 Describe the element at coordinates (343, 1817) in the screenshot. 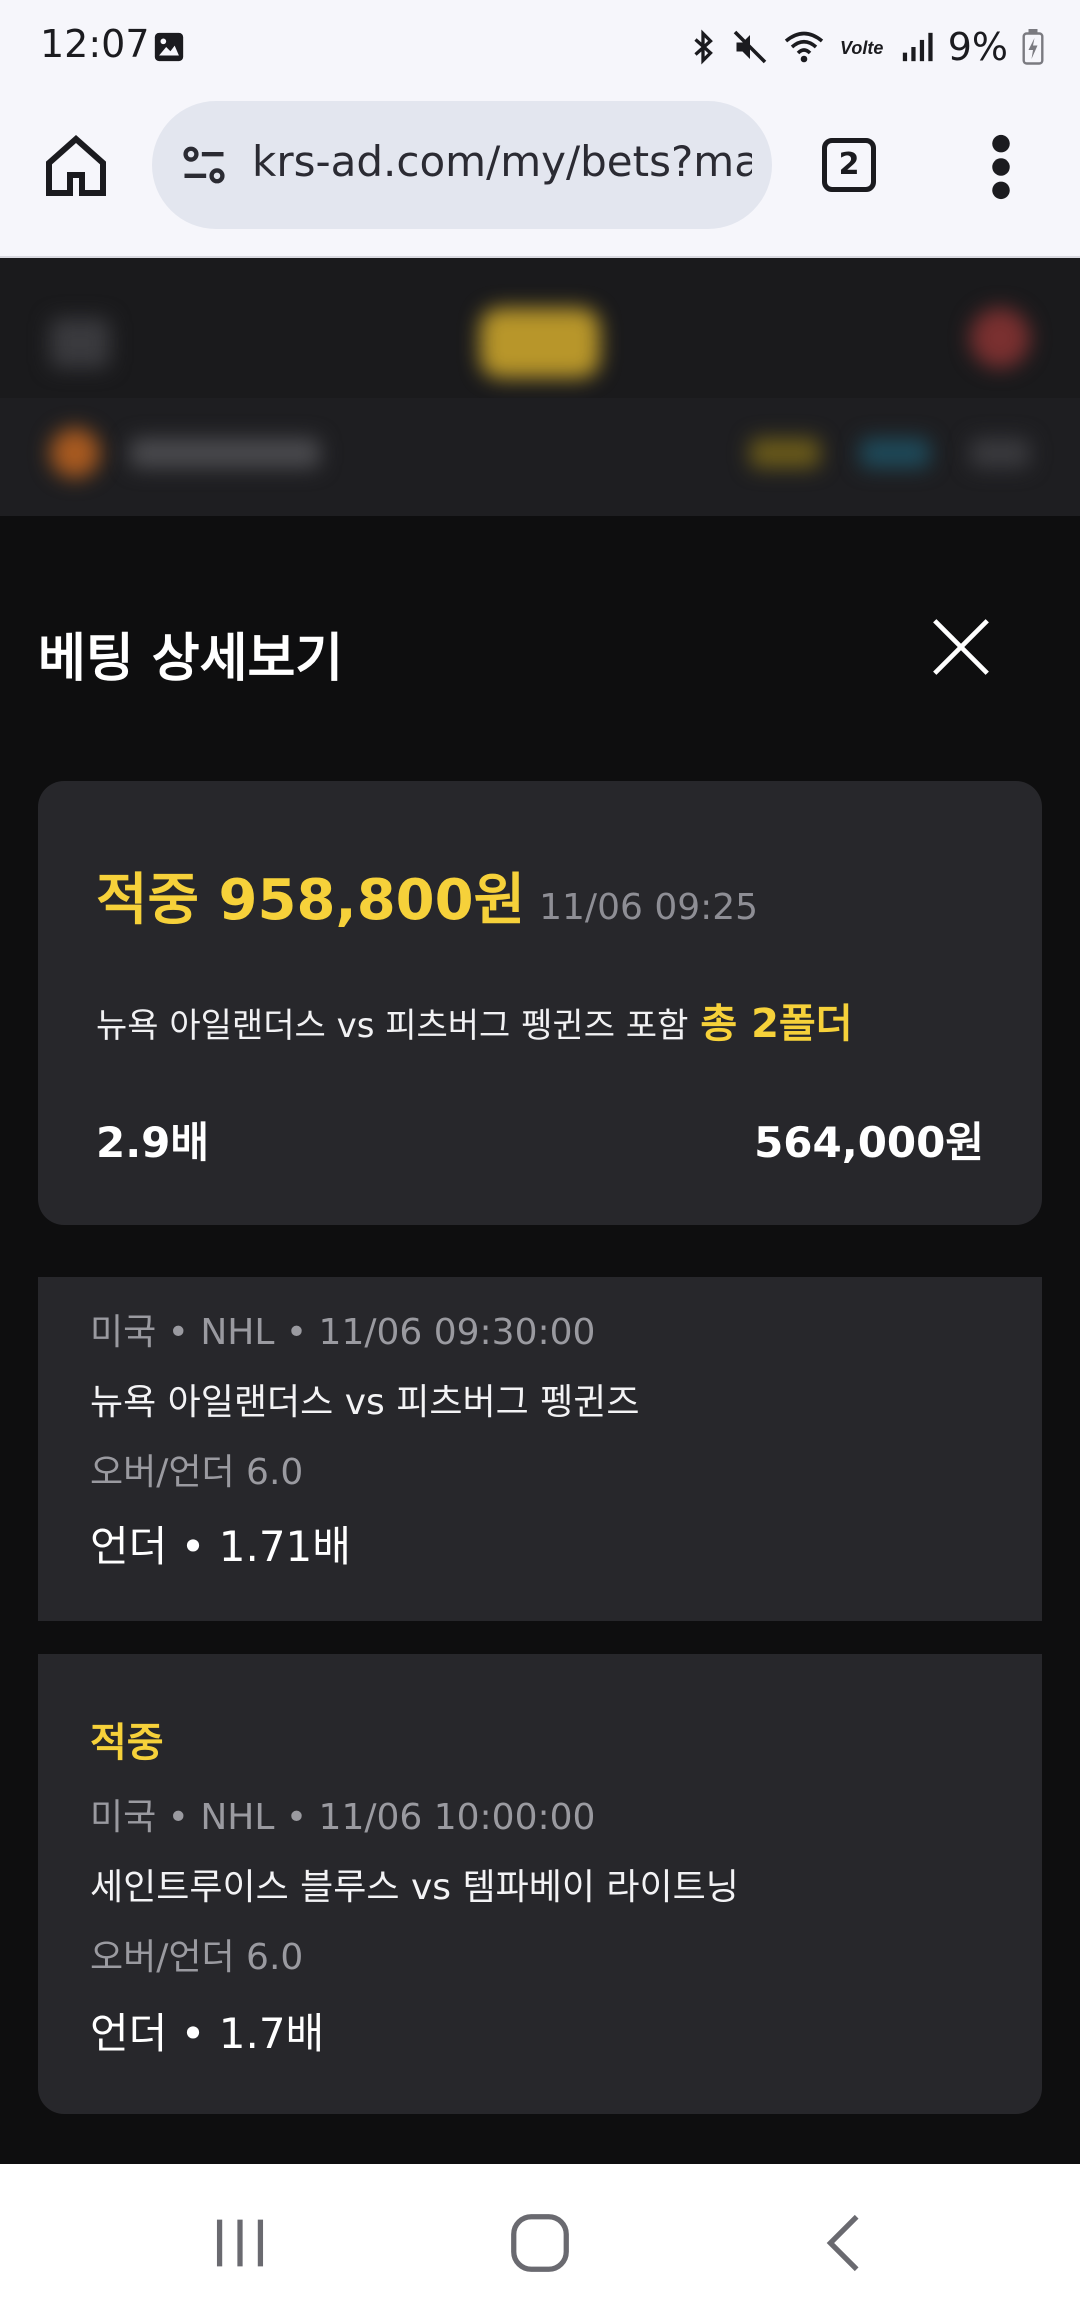

I see `leg-meta: 미국 • NHL • 11/06 10:00:00` at that location.